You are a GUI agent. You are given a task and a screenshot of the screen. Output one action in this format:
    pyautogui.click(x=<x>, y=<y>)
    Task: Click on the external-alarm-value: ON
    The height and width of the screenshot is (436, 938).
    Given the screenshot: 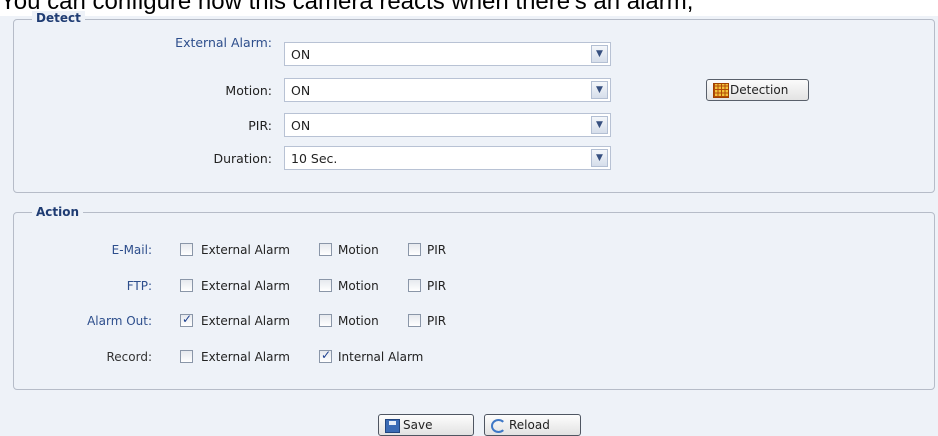 What is the action you would take?
    pyautogui.click(x=301, y=54)
    